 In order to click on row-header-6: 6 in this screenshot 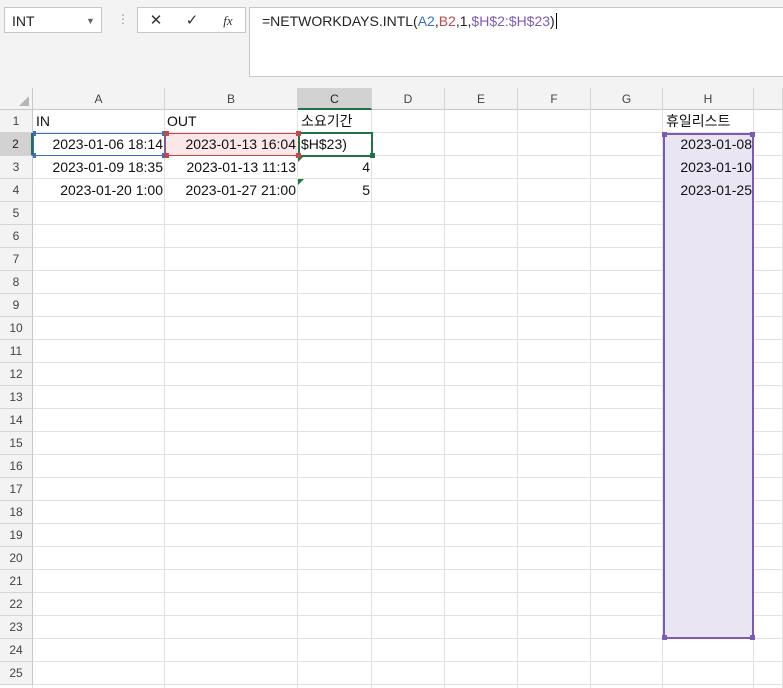, I will do `click(16, 236)`.